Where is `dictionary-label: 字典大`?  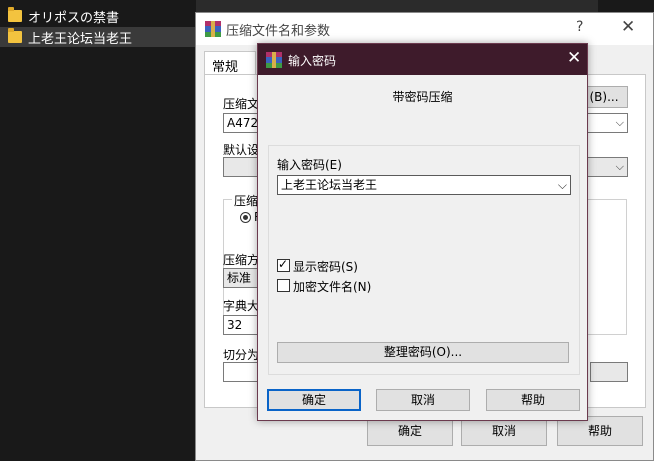 dictionary-label: 字典大 is located at coordinates (241, 306).